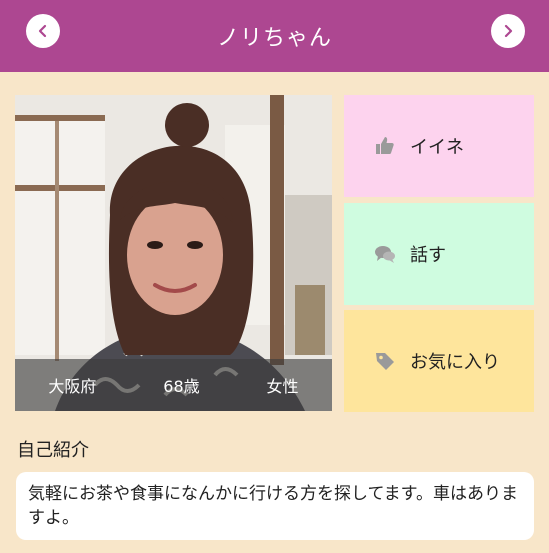  Describe the element at coordinates (72, 386) in the screenshot. I see `profile-prefecture: 大阪府` at that location.